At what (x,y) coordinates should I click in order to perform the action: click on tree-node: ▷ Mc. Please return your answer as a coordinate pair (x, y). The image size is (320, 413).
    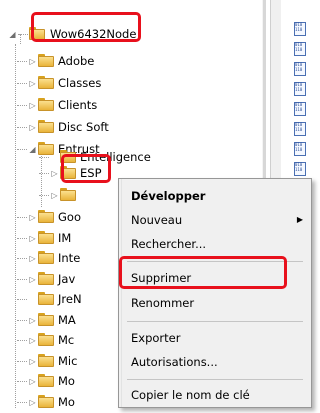
    Looking at the image, I should click on (65, 340).